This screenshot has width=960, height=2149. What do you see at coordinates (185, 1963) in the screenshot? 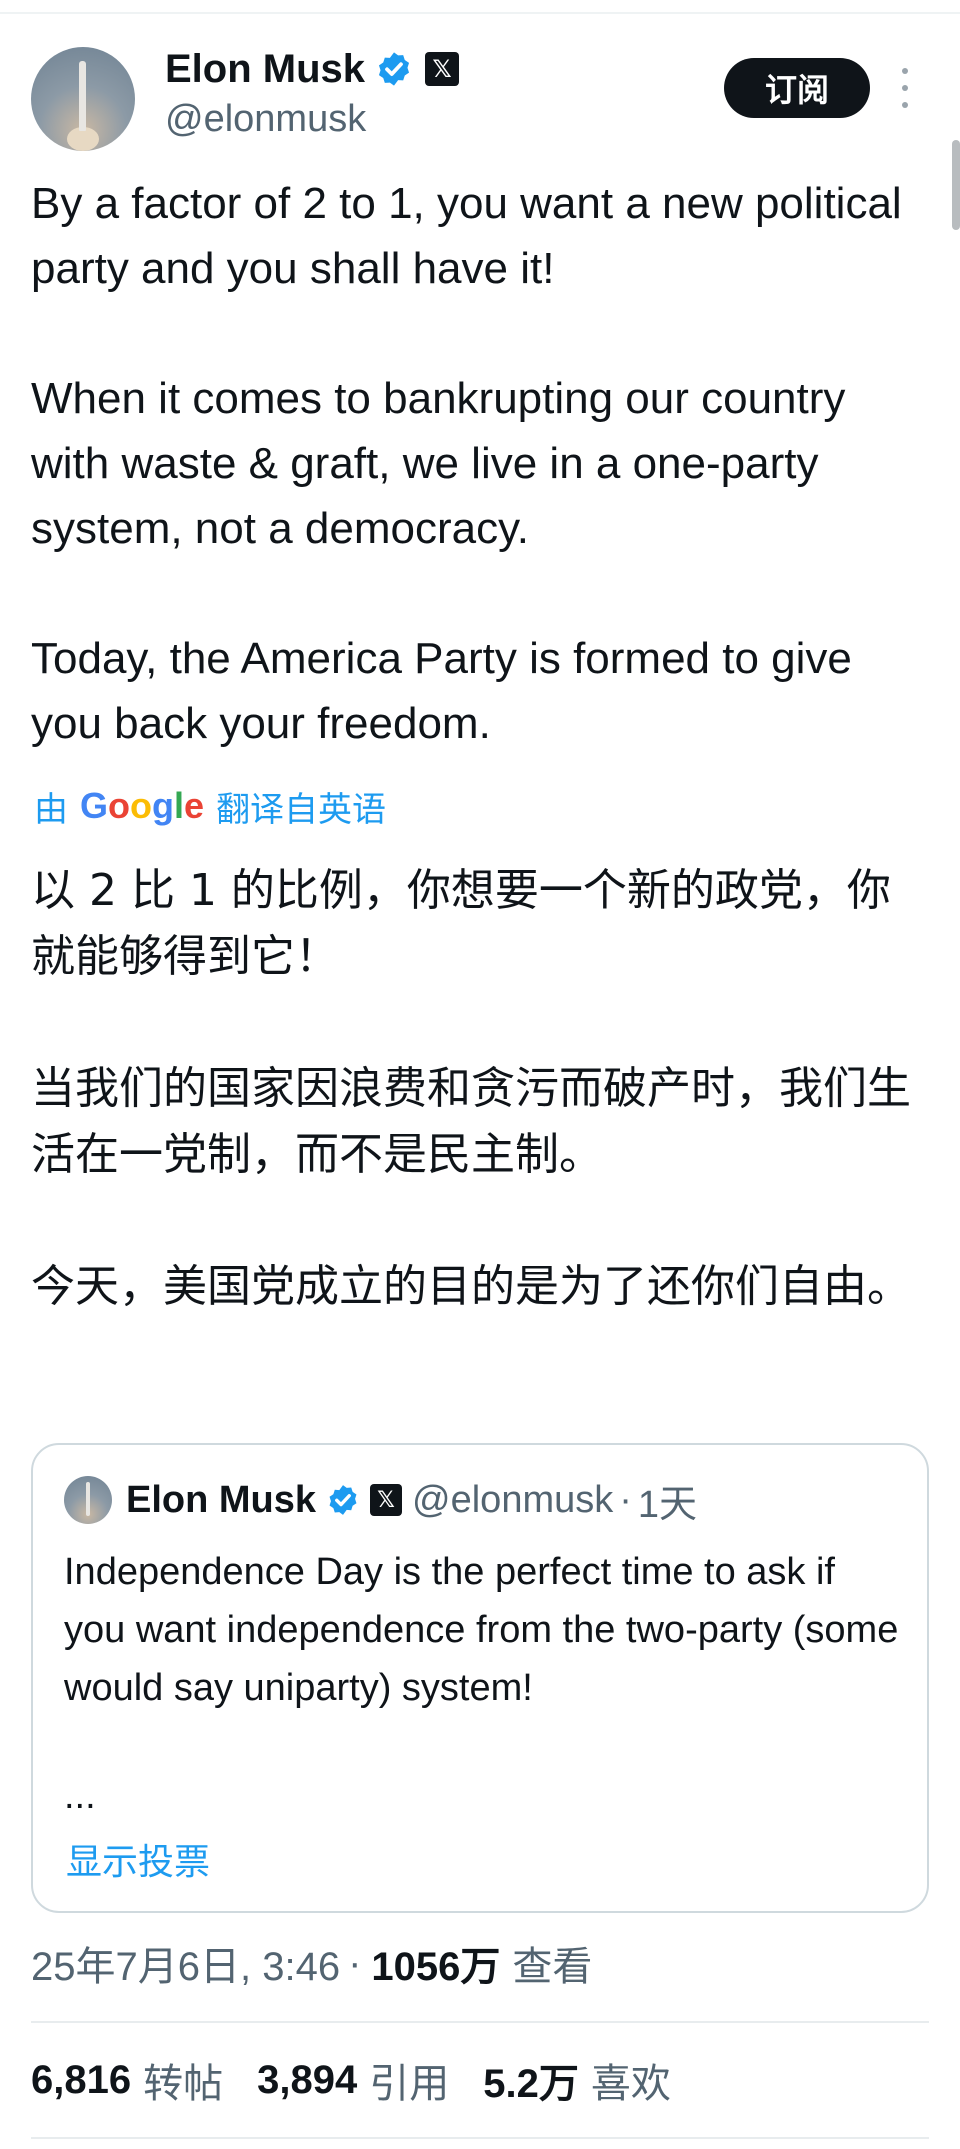
I see `tweet-datetime: 25年7月6日, 3:46` at bounding box center [185, 1963].